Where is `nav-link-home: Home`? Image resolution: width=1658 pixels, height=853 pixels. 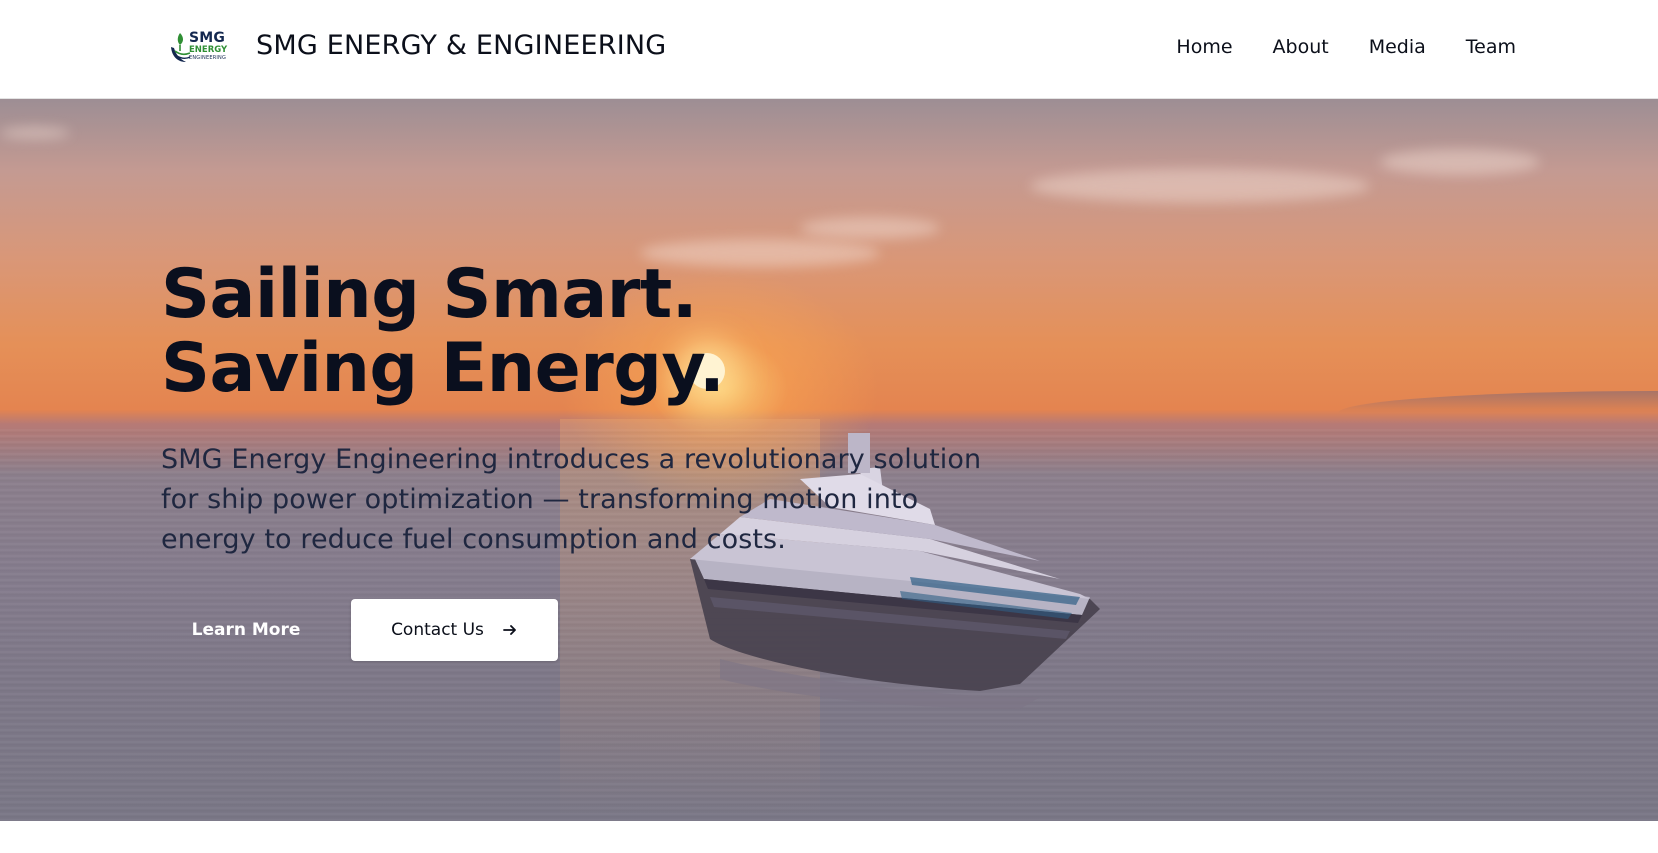 nav-link-home: Home is located at coordinates (1204, 47).